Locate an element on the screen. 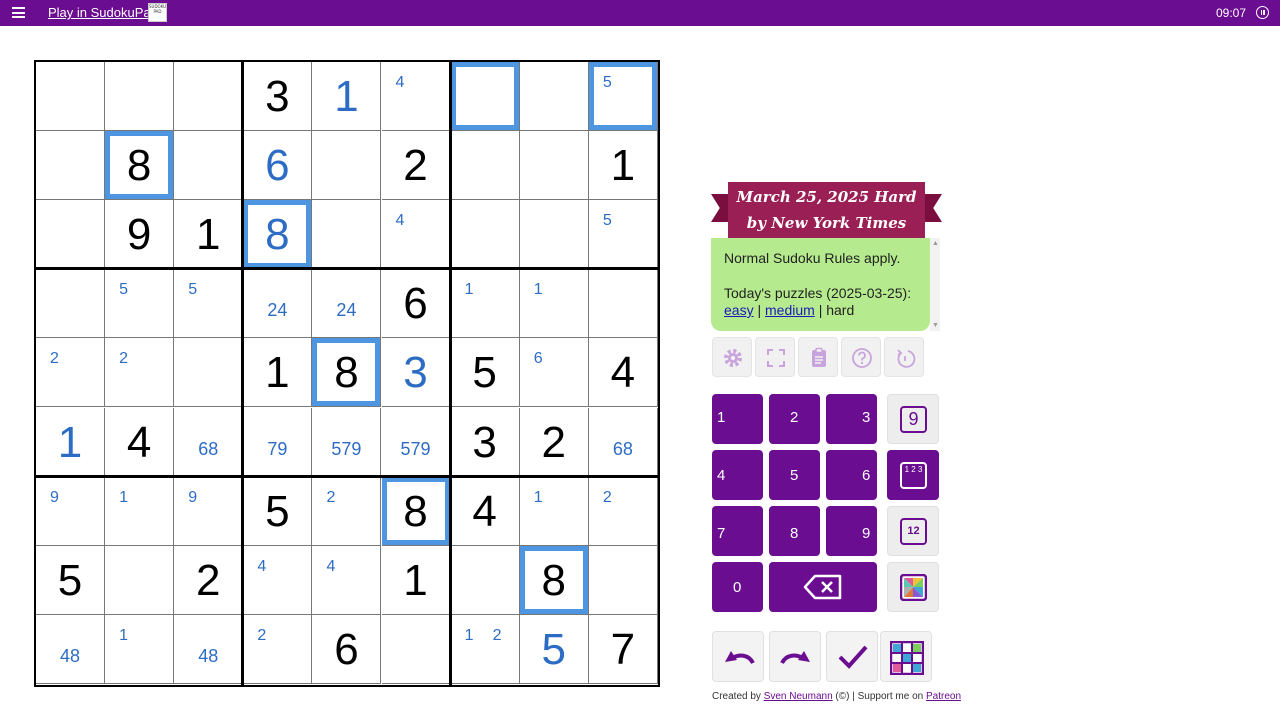 The image size is (1280, 720). sudoku-cell-r2c6: 2 is located at coordinates (416, 166).